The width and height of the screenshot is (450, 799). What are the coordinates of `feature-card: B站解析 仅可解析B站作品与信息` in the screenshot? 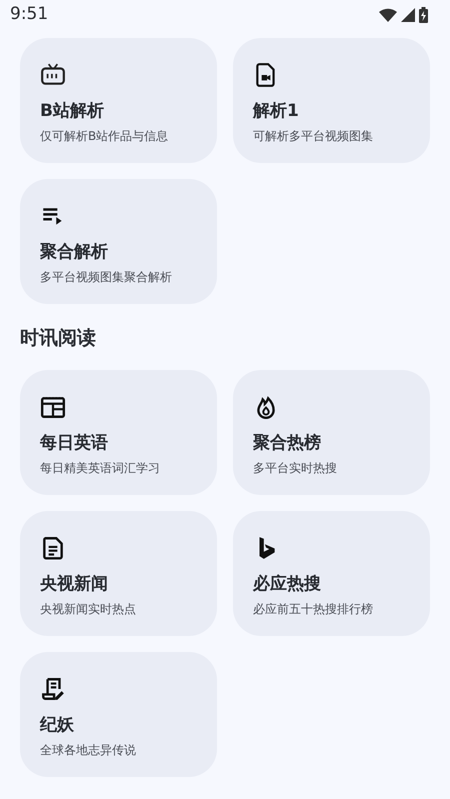 It's located at (118, 100).